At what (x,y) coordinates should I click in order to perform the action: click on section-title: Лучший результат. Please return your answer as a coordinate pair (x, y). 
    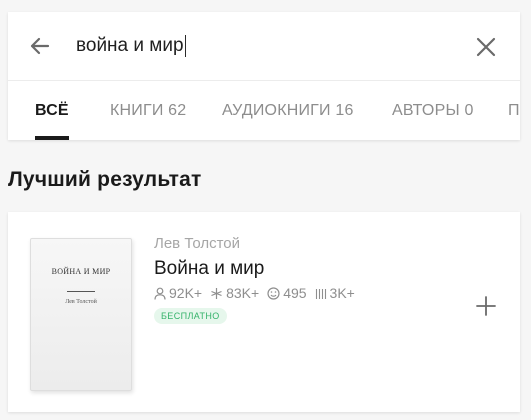
    Looking at the image, I should click on (105, 179).